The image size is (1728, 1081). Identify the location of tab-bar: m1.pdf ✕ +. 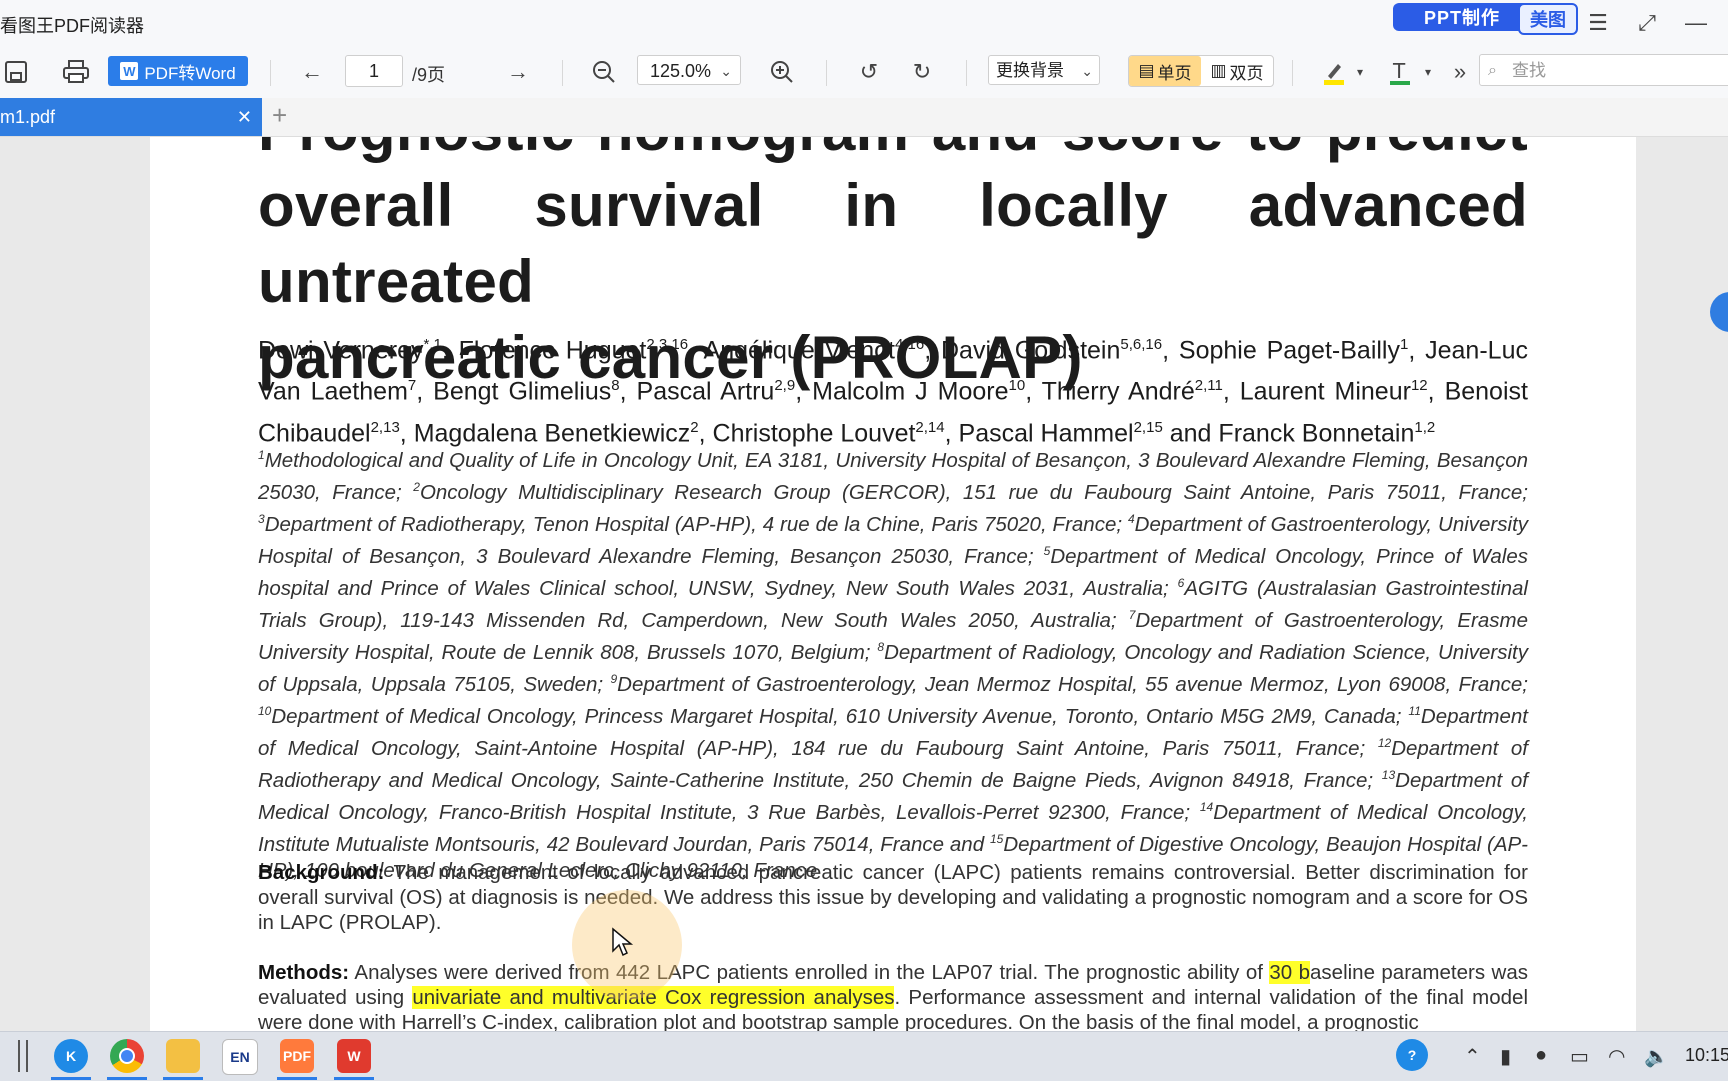
(864, 117).